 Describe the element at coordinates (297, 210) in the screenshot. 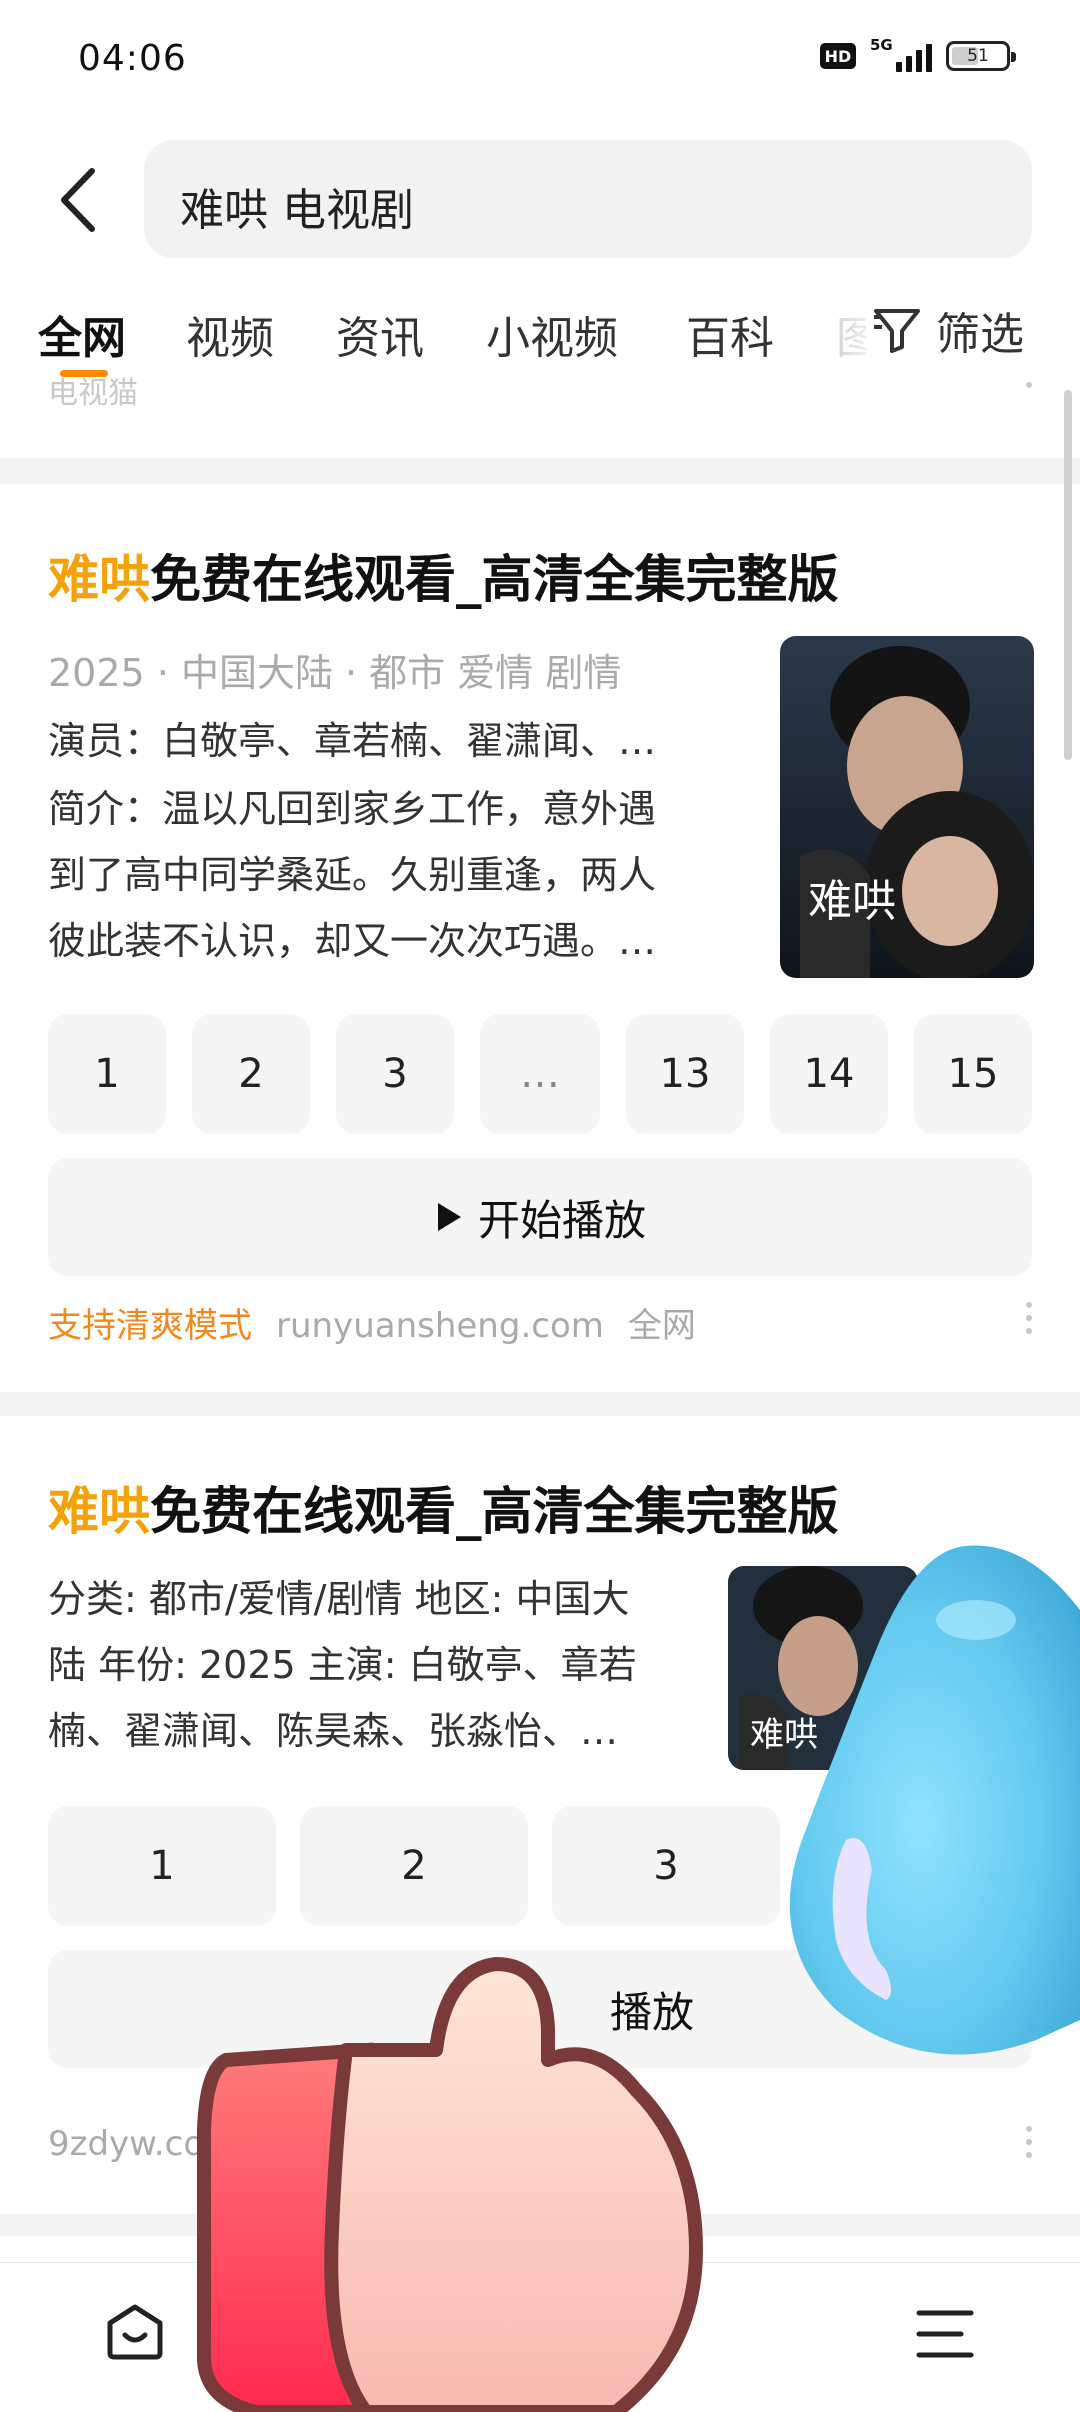

I see `search-query: 难哄 电视剧` at that location.